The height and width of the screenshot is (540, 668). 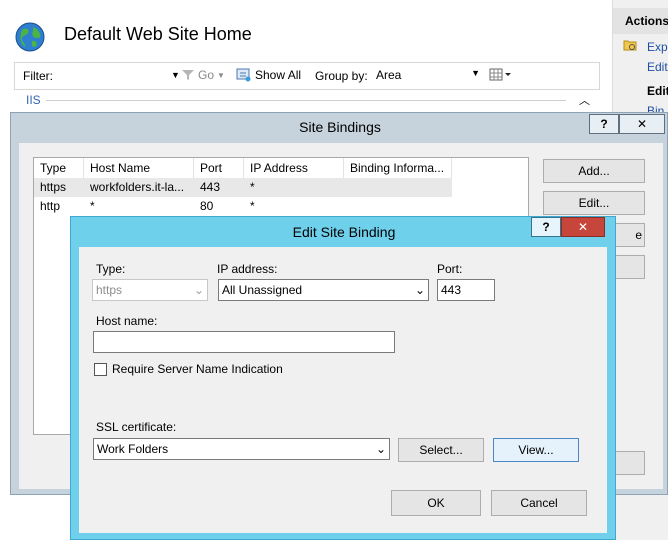 I want to click on column-header-port: Port, so click(x=219, y=168).